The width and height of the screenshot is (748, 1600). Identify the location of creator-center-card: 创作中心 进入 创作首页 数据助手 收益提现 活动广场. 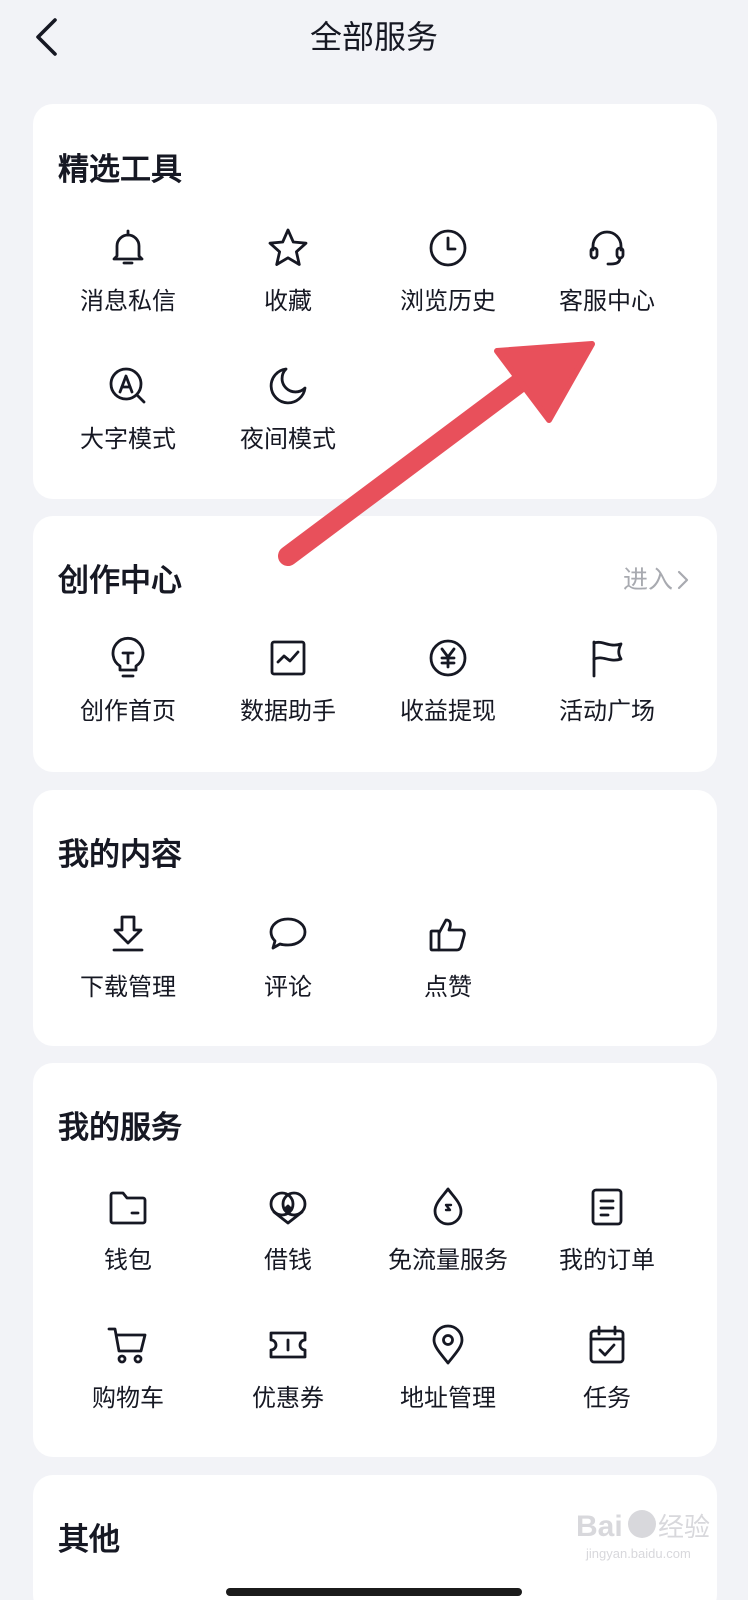
(375, 644).